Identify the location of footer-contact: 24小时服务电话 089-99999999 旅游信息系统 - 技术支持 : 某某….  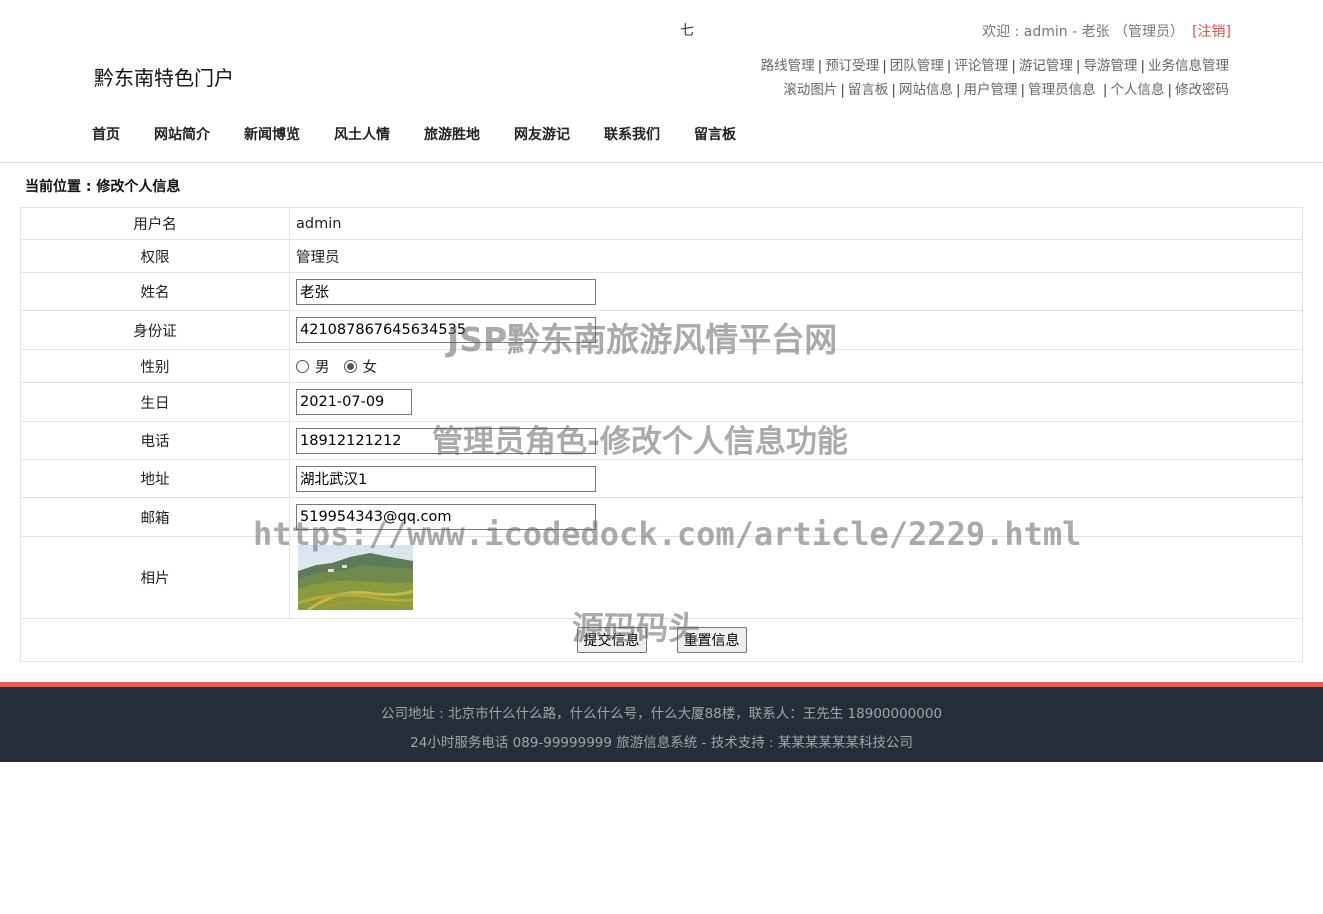
(661, 743).